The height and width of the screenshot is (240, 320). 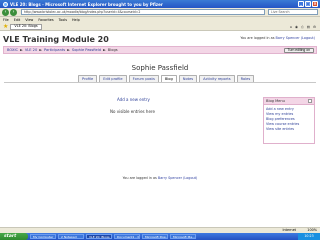 What do you see at coordinates (12, 50) in the screenshot?
I see `breadcrumb-item: BOXIC` at bounding box center [12, 50].